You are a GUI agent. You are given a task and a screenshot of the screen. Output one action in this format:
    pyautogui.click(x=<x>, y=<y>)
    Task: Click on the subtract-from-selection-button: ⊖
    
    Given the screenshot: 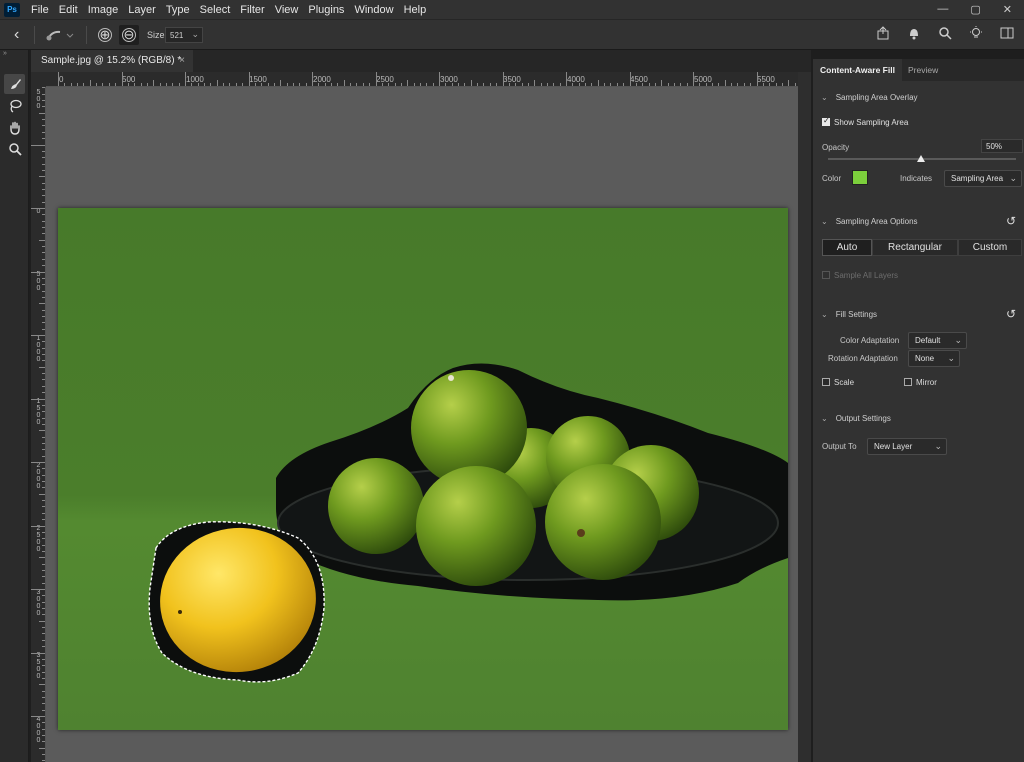 What is the action you would take?
    pyautogui.click(x=129, y=35)
    